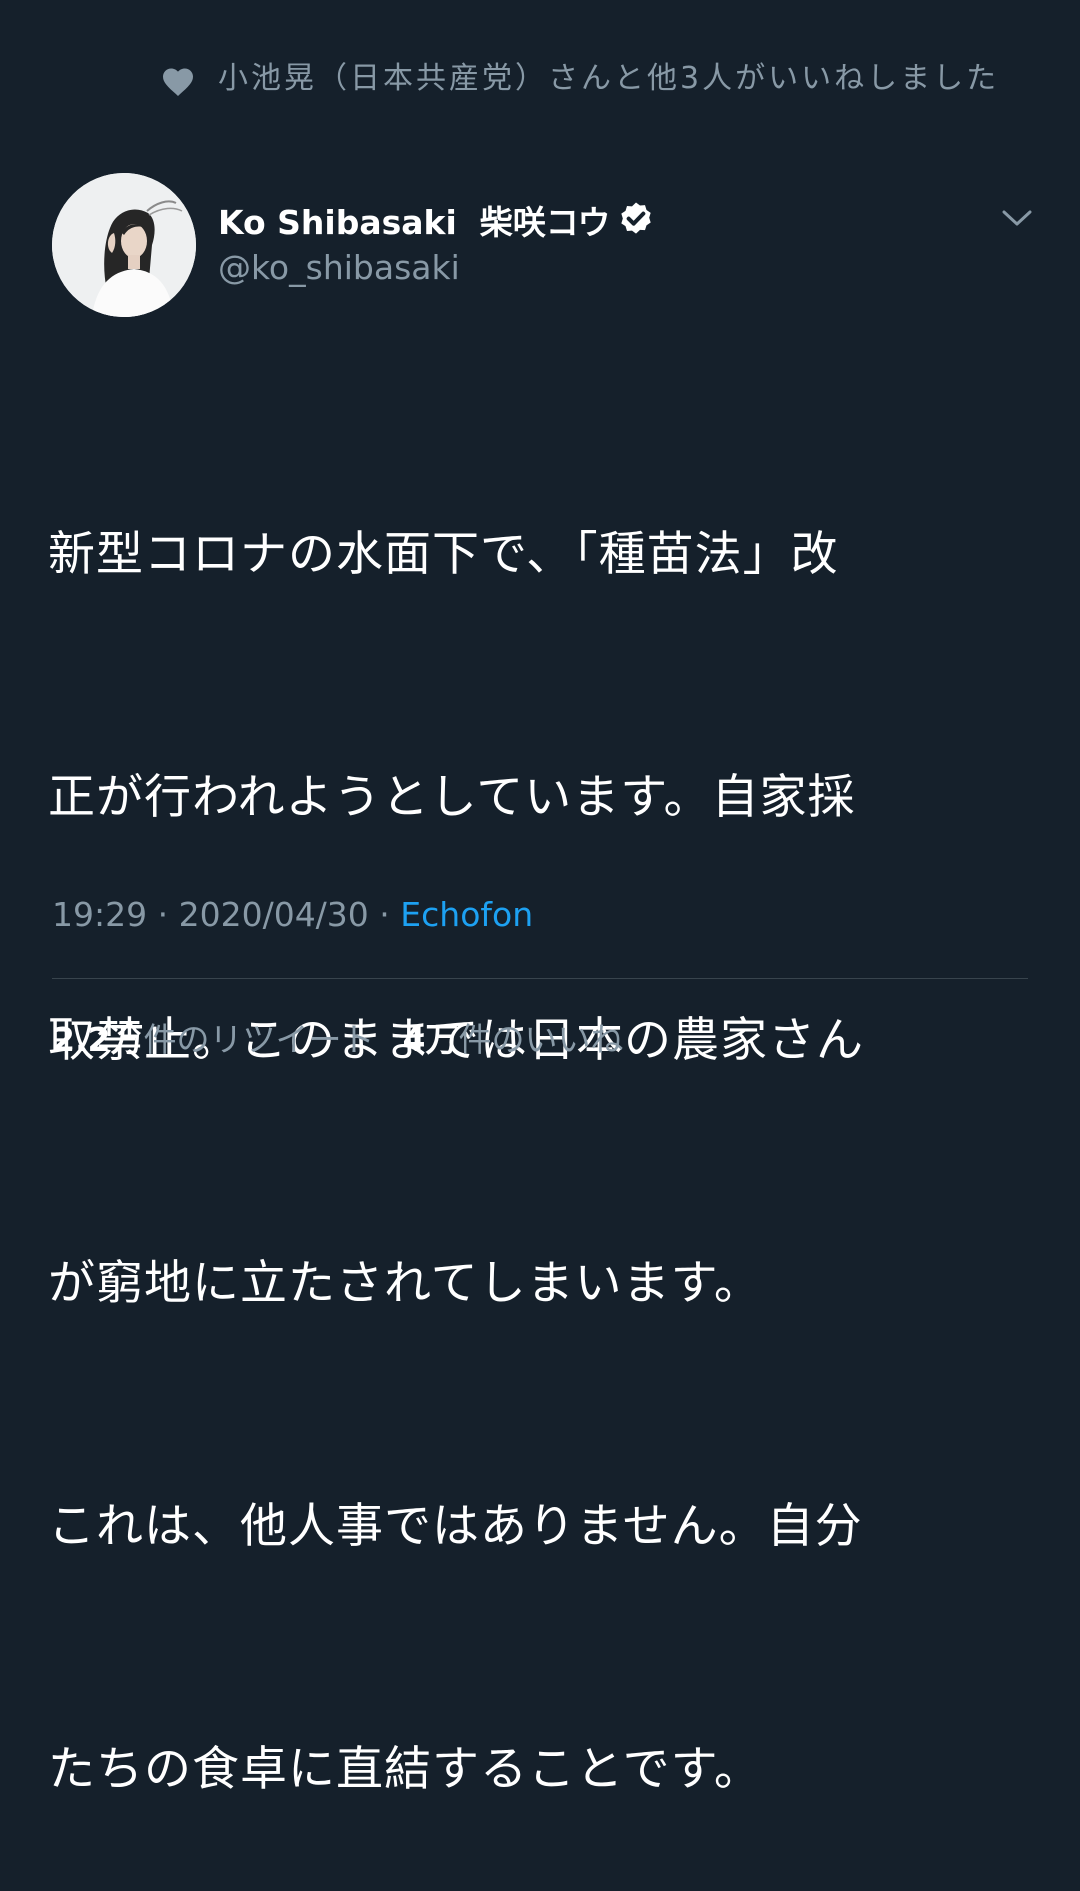 Image resolution: width=1080 pixels, height=1891 pixels. I want to click on likes-stat: 4万件のいいね, so click(512, 1037).